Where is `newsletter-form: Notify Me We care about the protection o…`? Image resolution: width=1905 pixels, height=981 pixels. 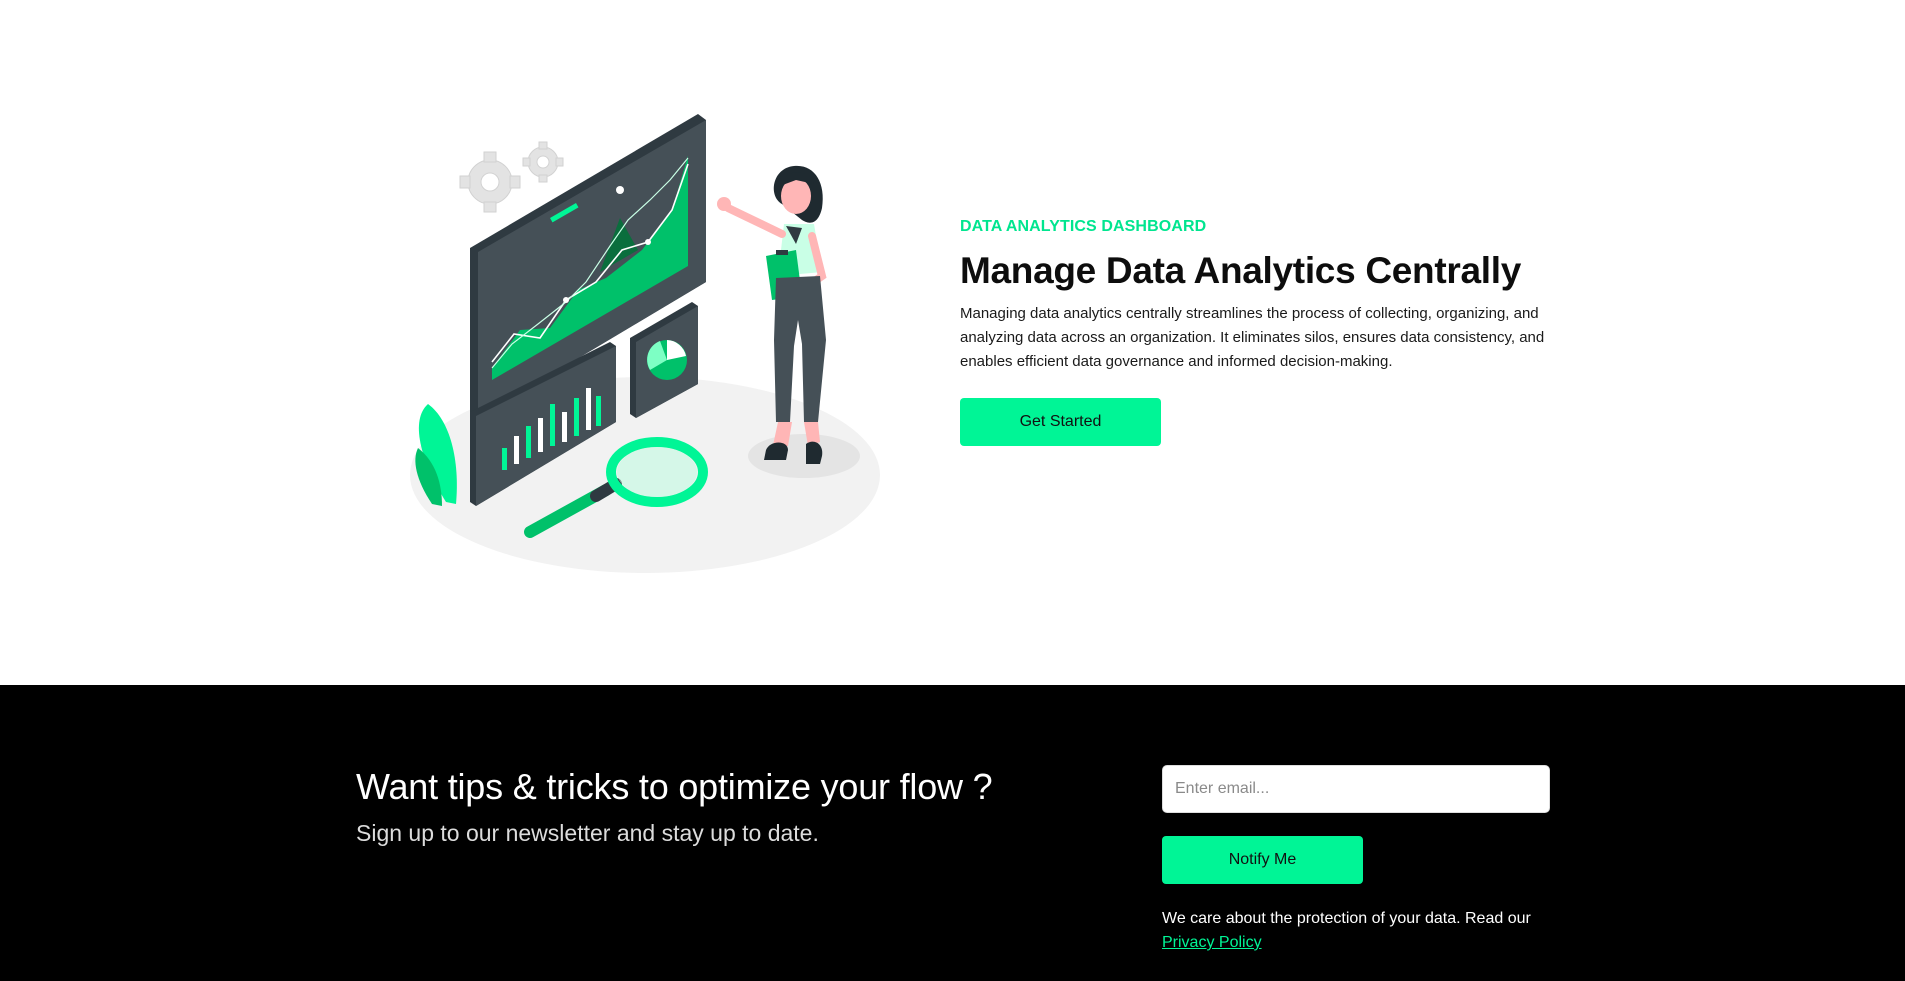 newsletter-form: Notify Me We care about the protection o… is located at coordinates (1356, 860).